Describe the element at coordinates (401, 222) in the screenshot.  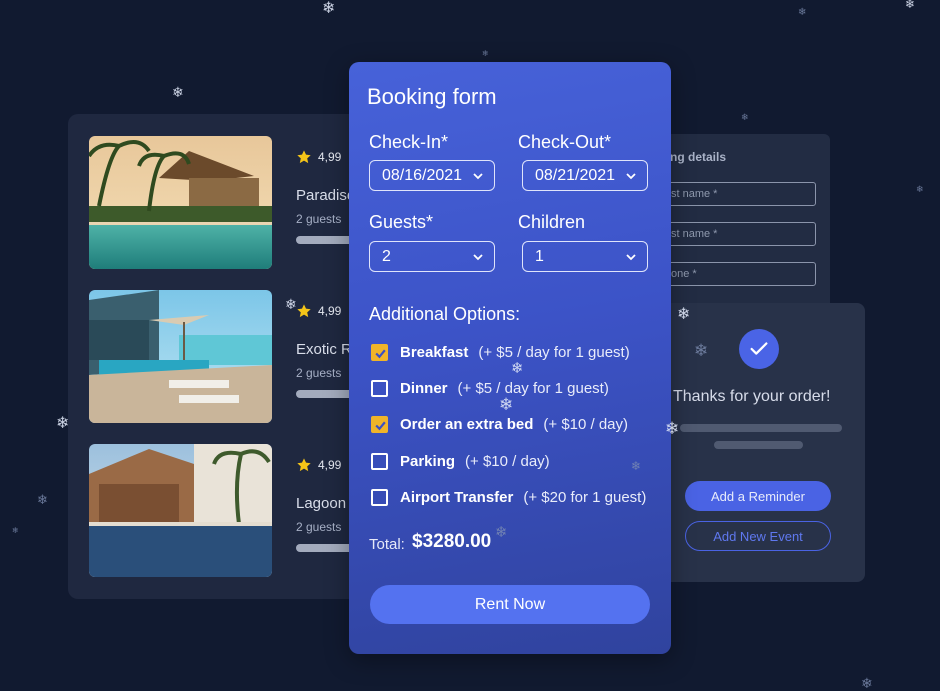
I see `guests-label: Guests*` at that location.